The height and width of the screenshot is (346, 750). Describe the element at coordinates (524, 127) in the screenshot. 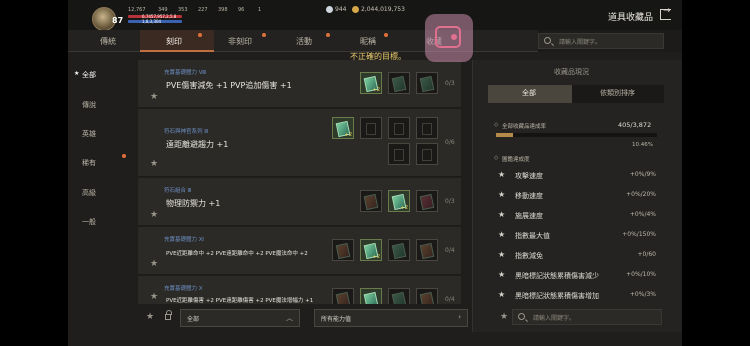

I see `achievement-label: 全部收藏品達成率` at that location.